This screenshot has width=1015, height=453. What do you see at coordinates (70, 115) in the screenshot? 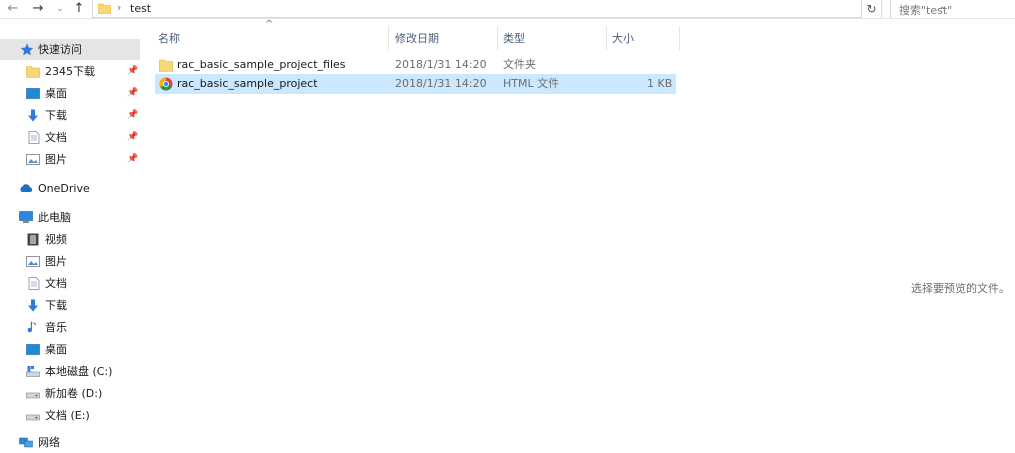
I see `sidebar-item-downloads: 下载 📌` at bounding box center [70, 115].